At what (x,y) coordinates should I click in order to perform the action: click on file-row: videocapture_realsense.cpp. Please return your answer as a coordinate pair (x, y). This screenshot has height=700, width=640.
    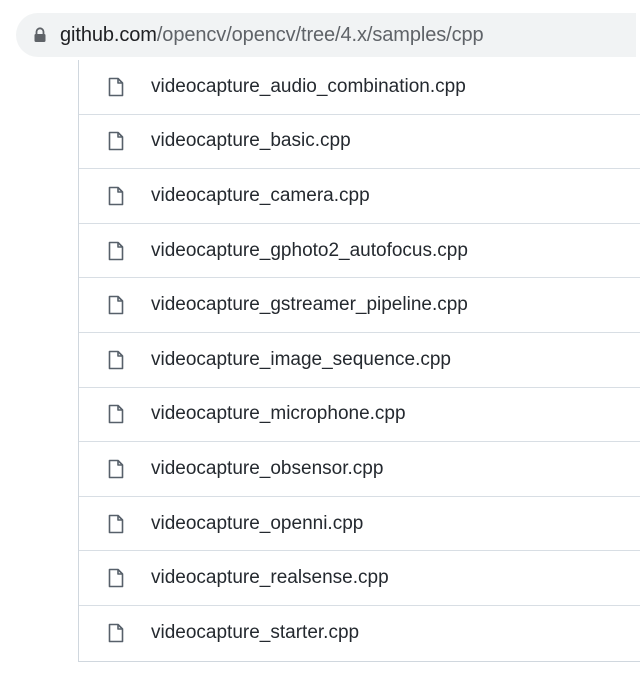
    Looking at the image, I should click on (359, 578).